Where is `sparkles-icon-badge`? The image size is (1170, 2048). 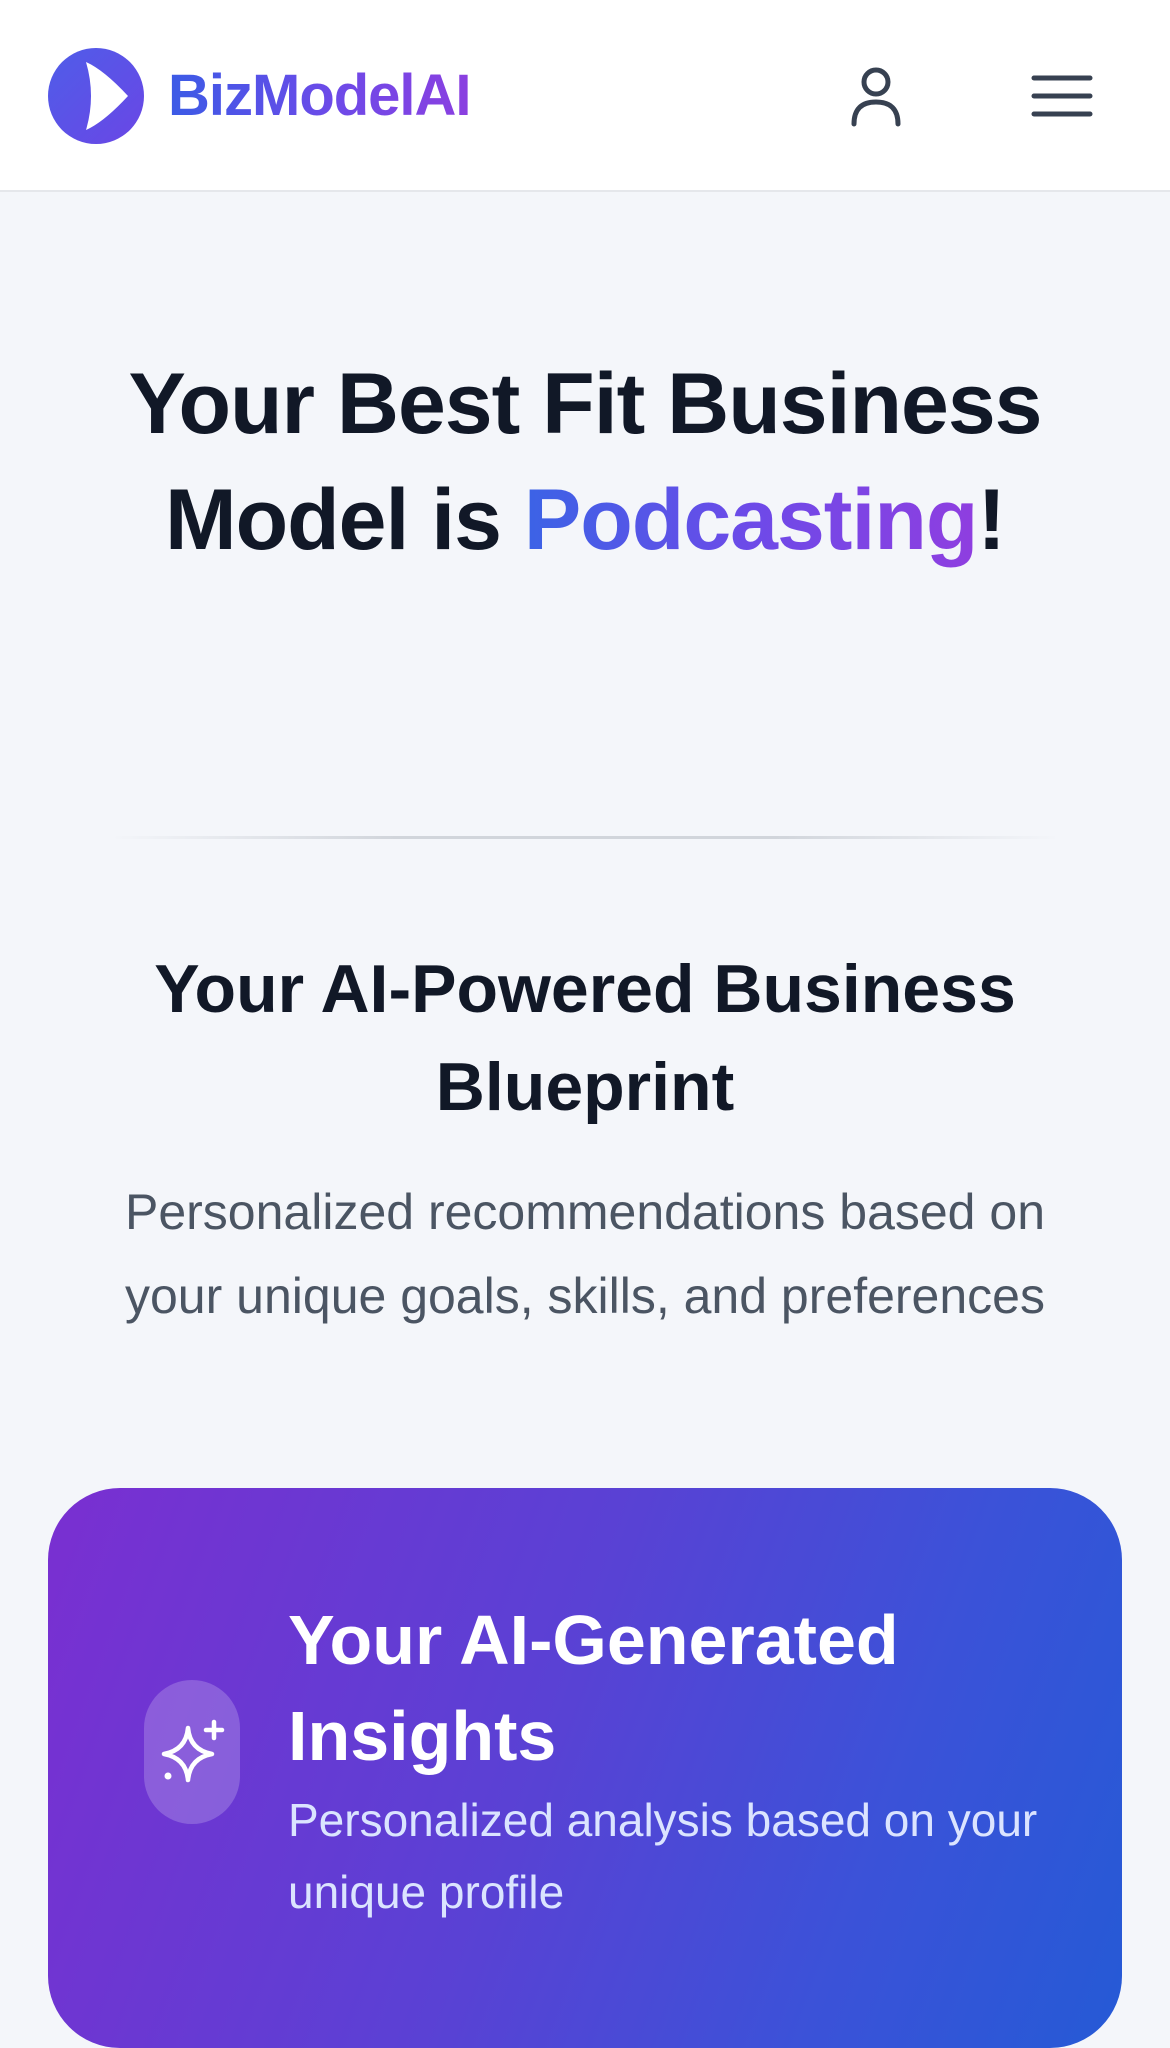
sparkles-icon-badge is located at coordinates (192, 1752).